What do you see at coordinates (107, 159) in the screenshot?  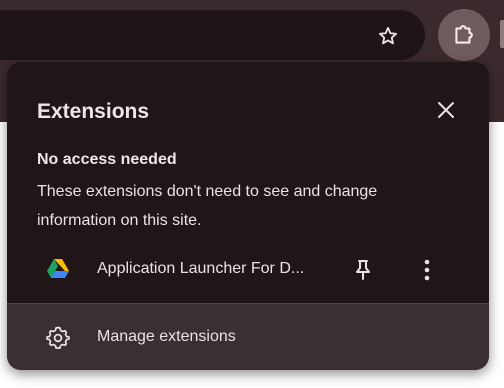 I see `section-heading: No access needed` at bounding box center [107, 159].